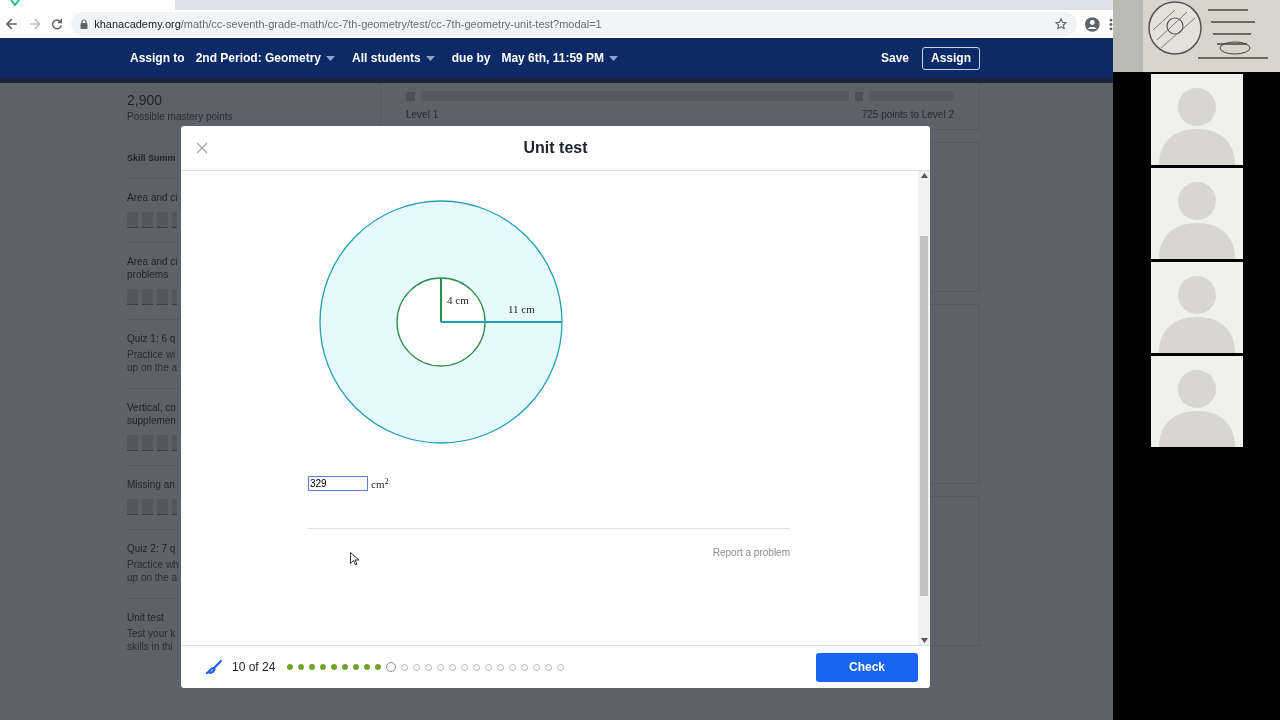 The height and width of the screenshot is (720, 1280). I want to click on reload-icon, so click(57, 24).